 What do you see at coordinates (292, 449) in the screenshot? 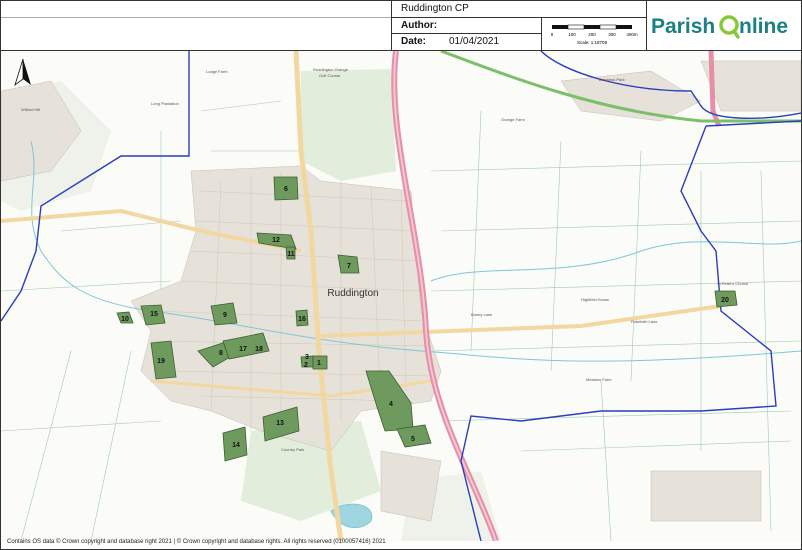
I see `map-label: Country Park` at bounding box center [292, 449].